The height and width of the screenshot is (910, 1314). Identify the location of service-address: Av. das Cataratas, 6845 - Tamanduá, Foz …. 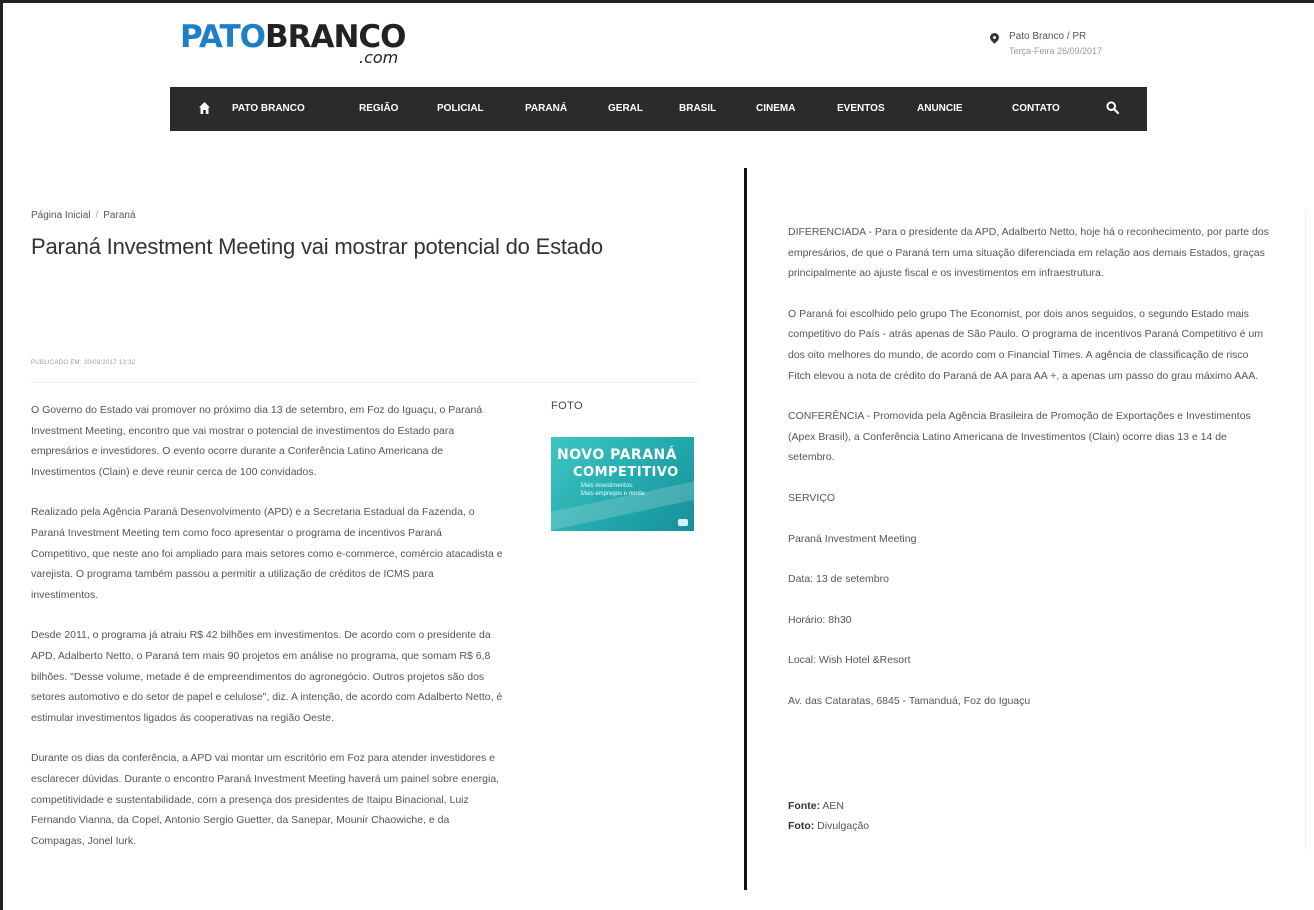
(909, 700).